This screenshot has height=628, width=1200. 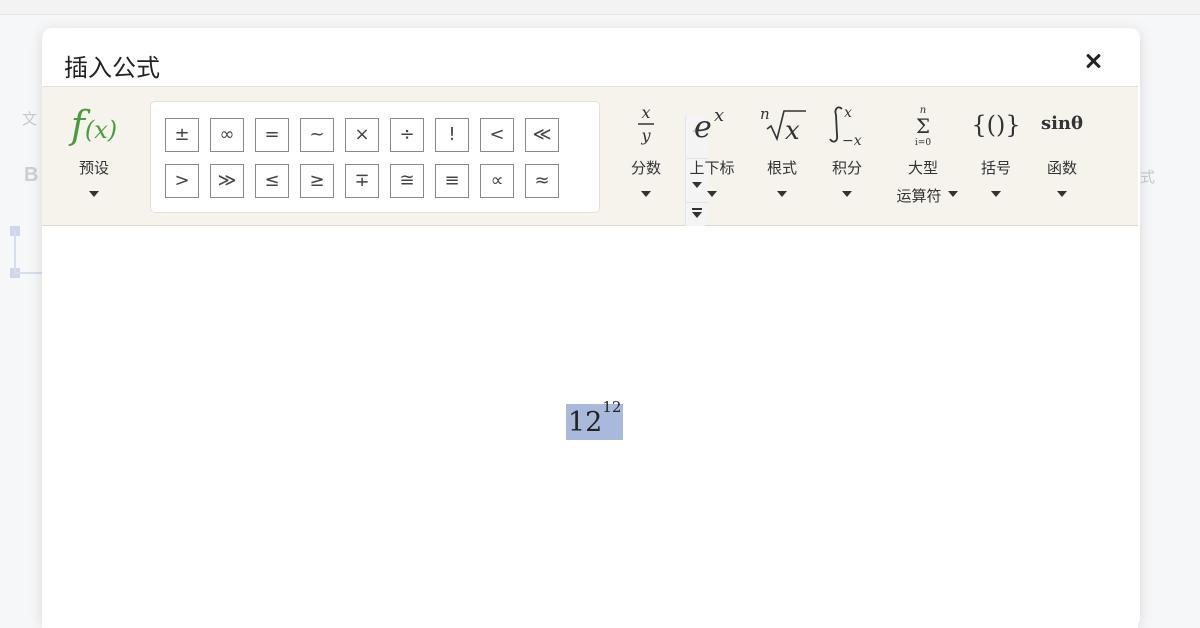 I want to click on function-label: 函数, so click(x=1061, y=168).